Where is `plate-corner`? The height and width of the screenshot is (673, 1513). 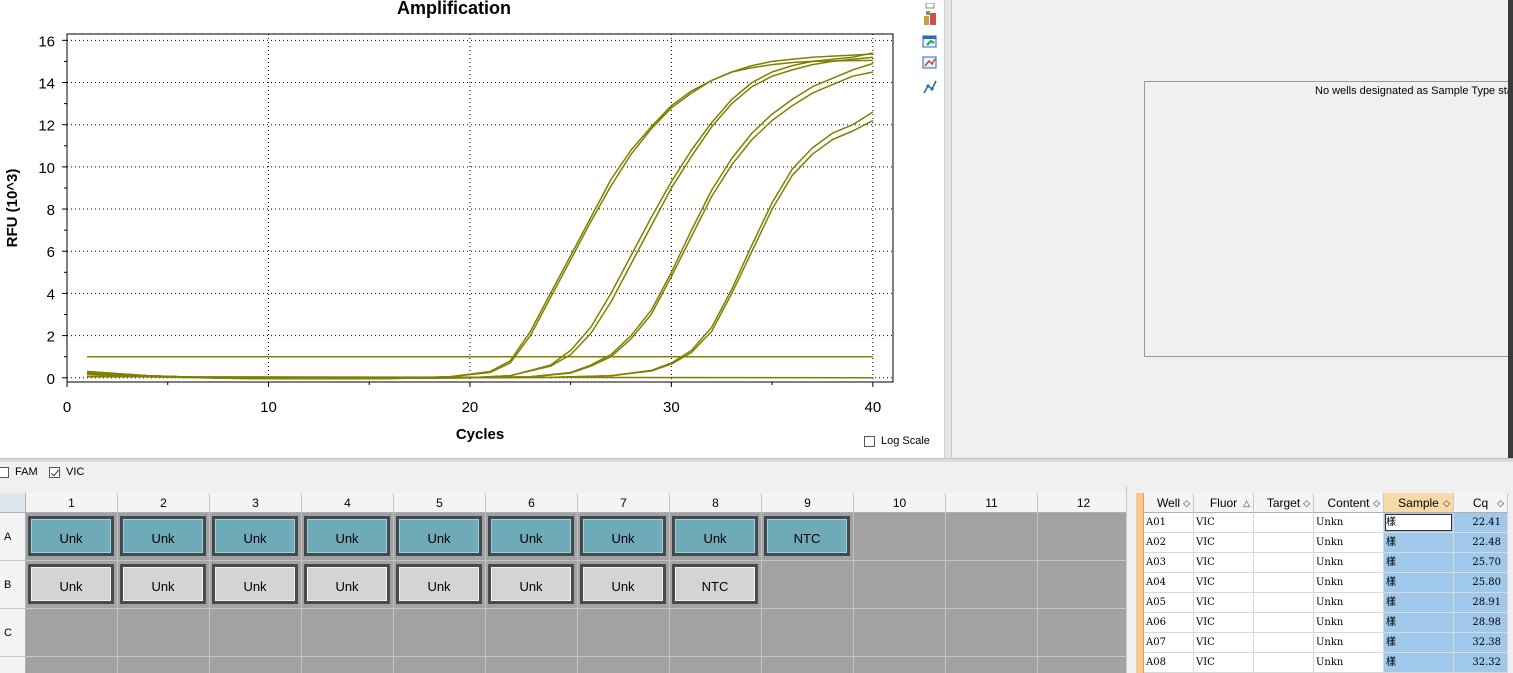
plate-corner is located at coordinates (13, 503).